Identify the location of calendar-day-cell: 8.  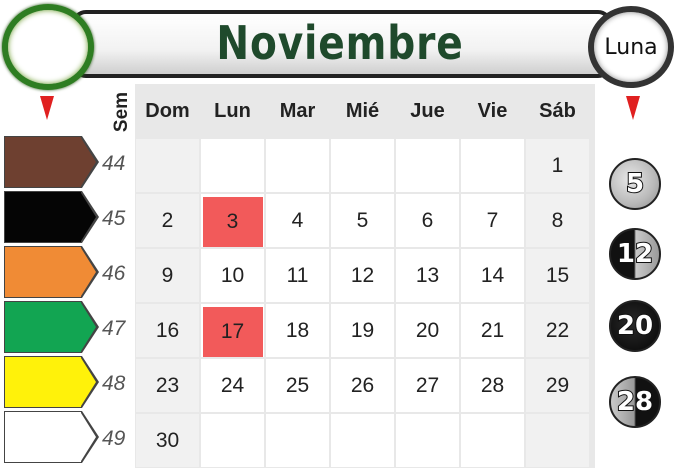
(557, 220).